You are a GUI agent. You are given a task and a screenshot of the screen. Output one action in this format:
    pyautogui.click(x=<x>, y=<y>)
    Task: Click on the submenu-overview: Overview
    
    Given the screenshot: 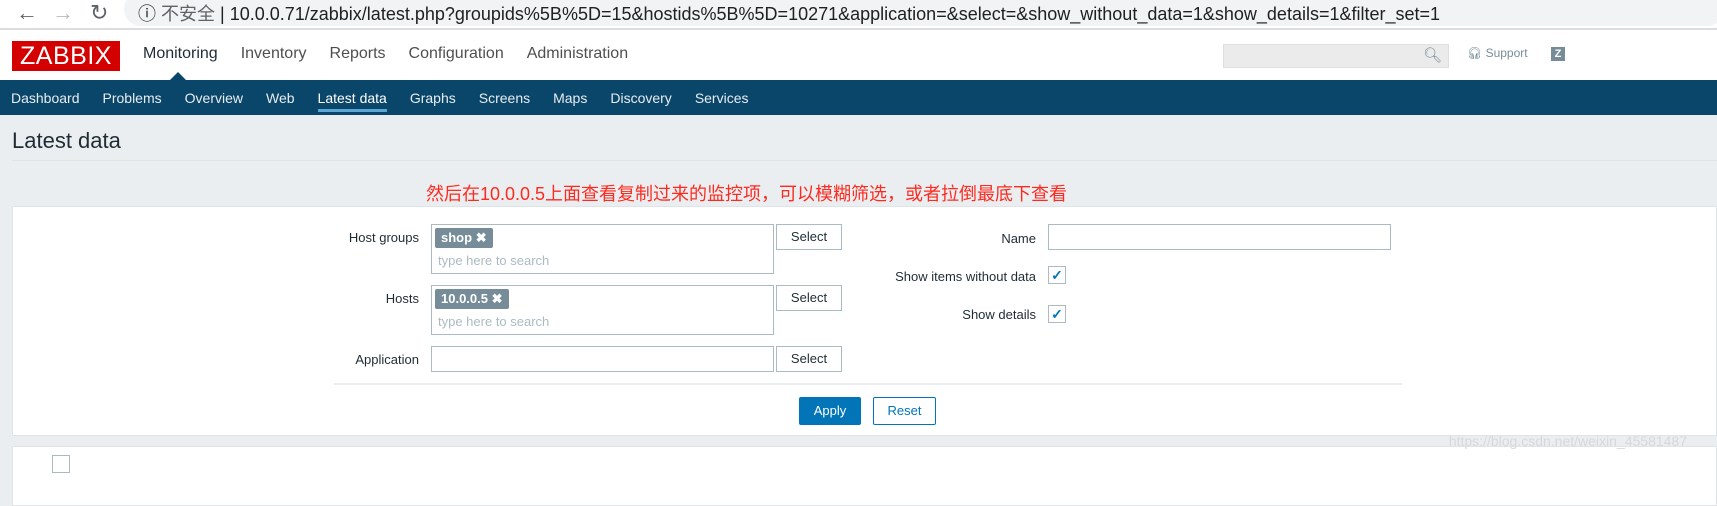 What is the action you would take?
    pyautogui.click(x=214, y=97)
    